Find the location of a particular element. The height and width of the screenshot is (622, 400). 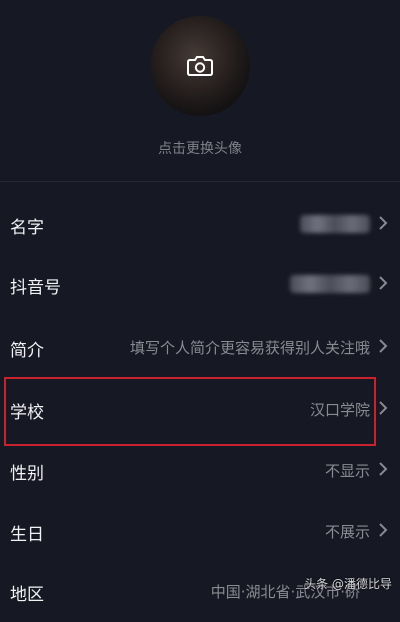

row-birthday: 生日 不展示 is located at coordinates (200, 532).